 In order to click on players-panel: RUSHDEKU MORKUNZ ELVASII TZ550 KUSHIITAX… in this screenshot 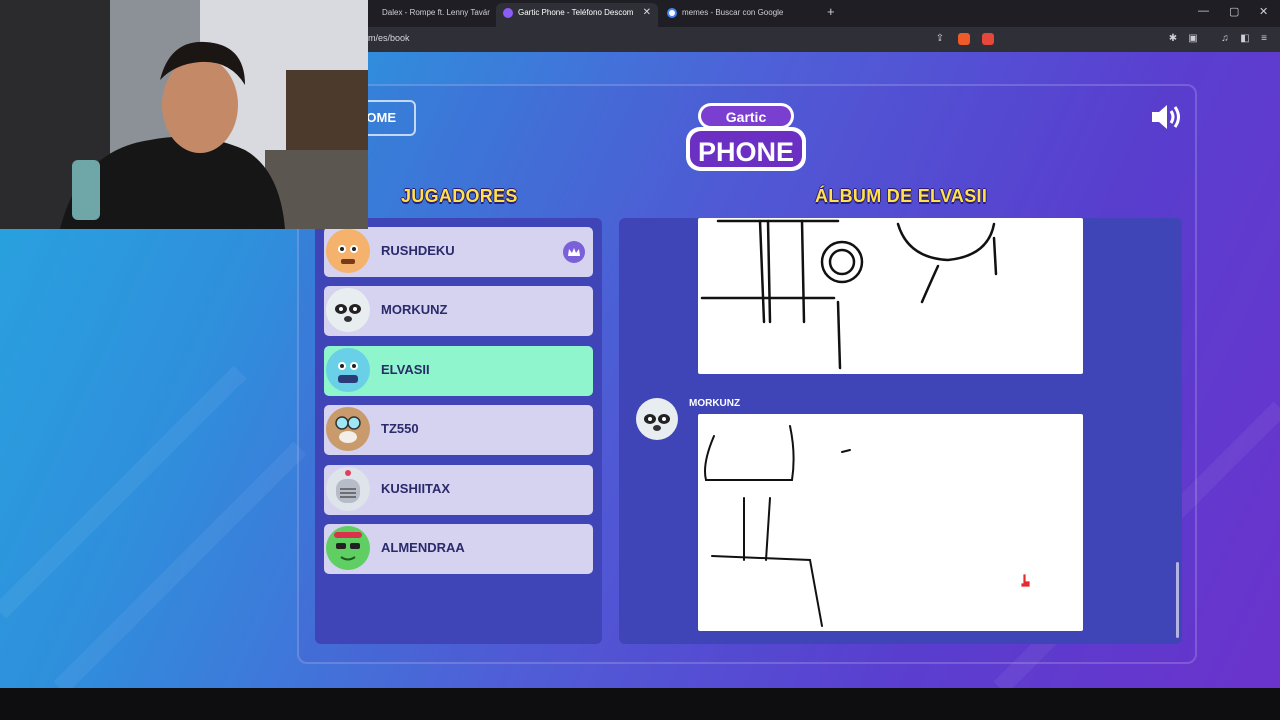, I will do `click(458, 431)`.